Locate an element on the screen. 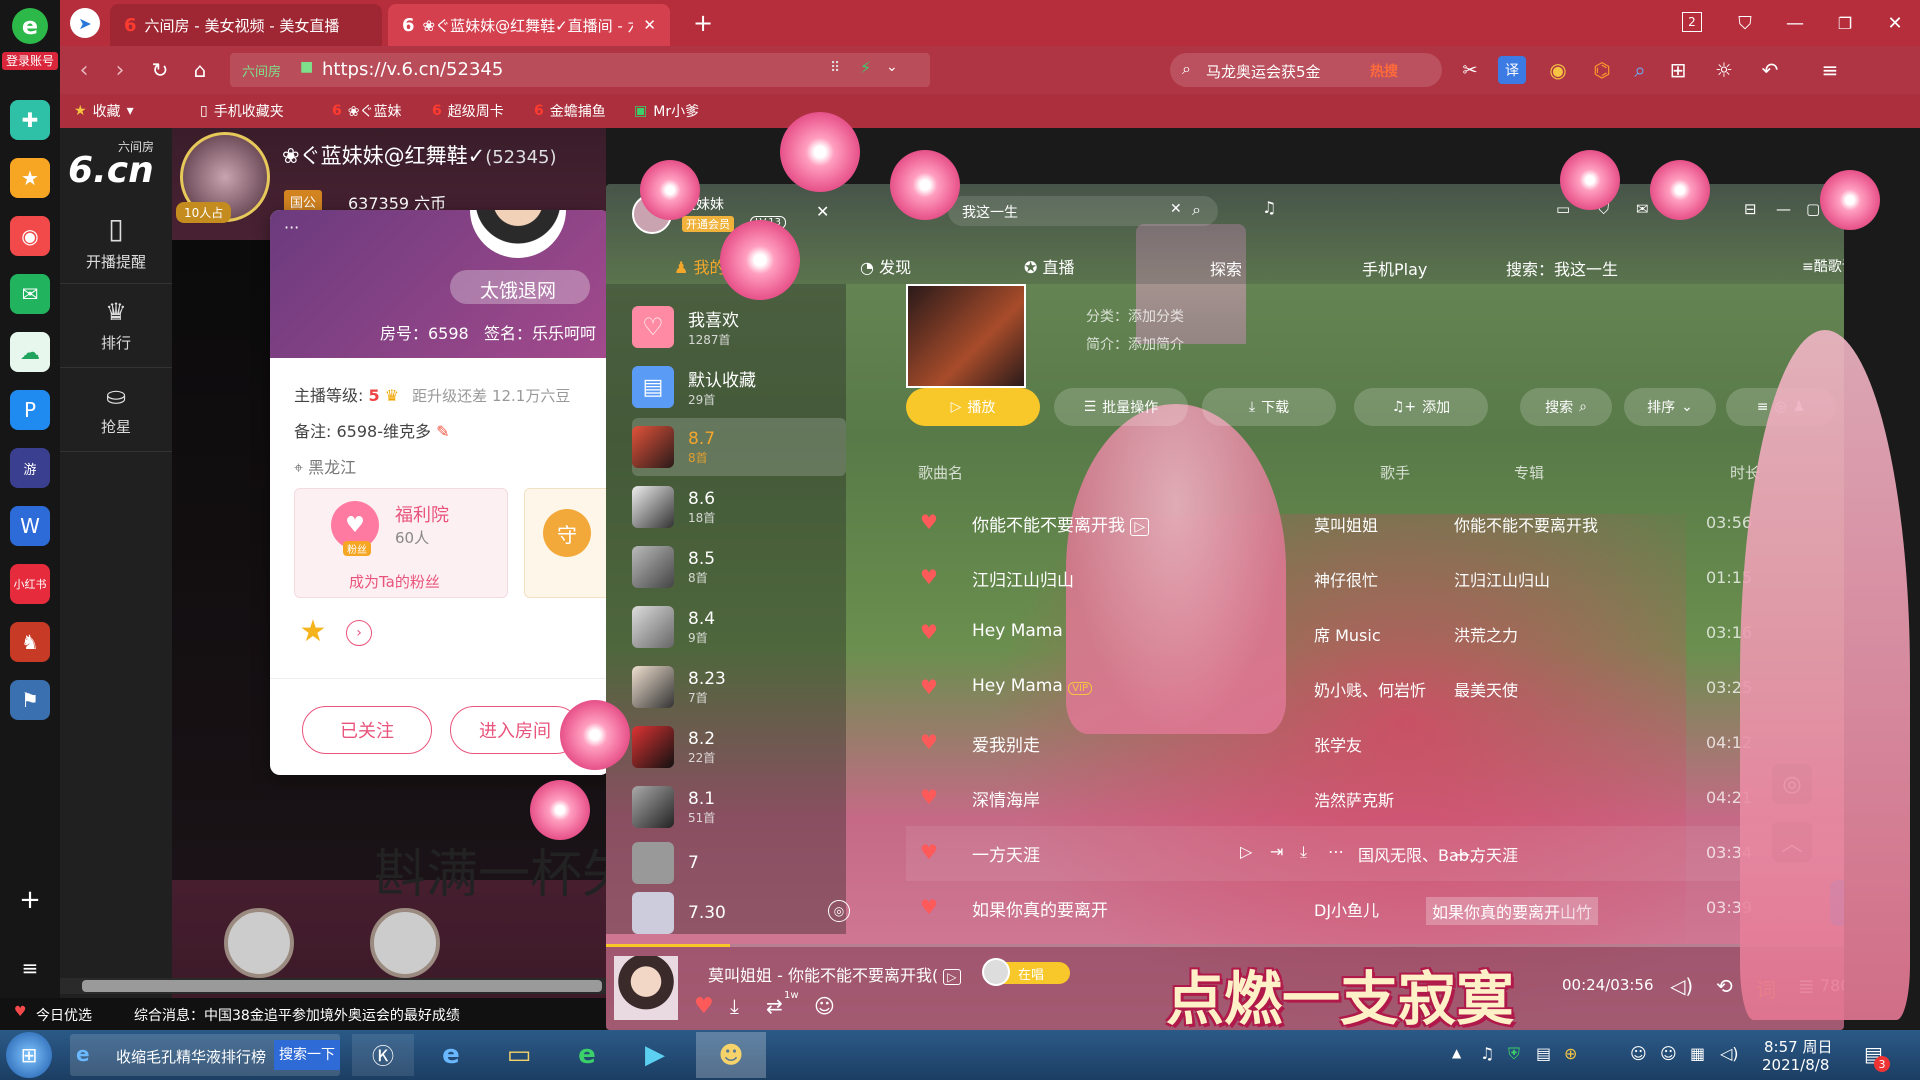 The image size is (1920, 1080). scissors-icon: ✂ is located at coordinates (1470, 70).